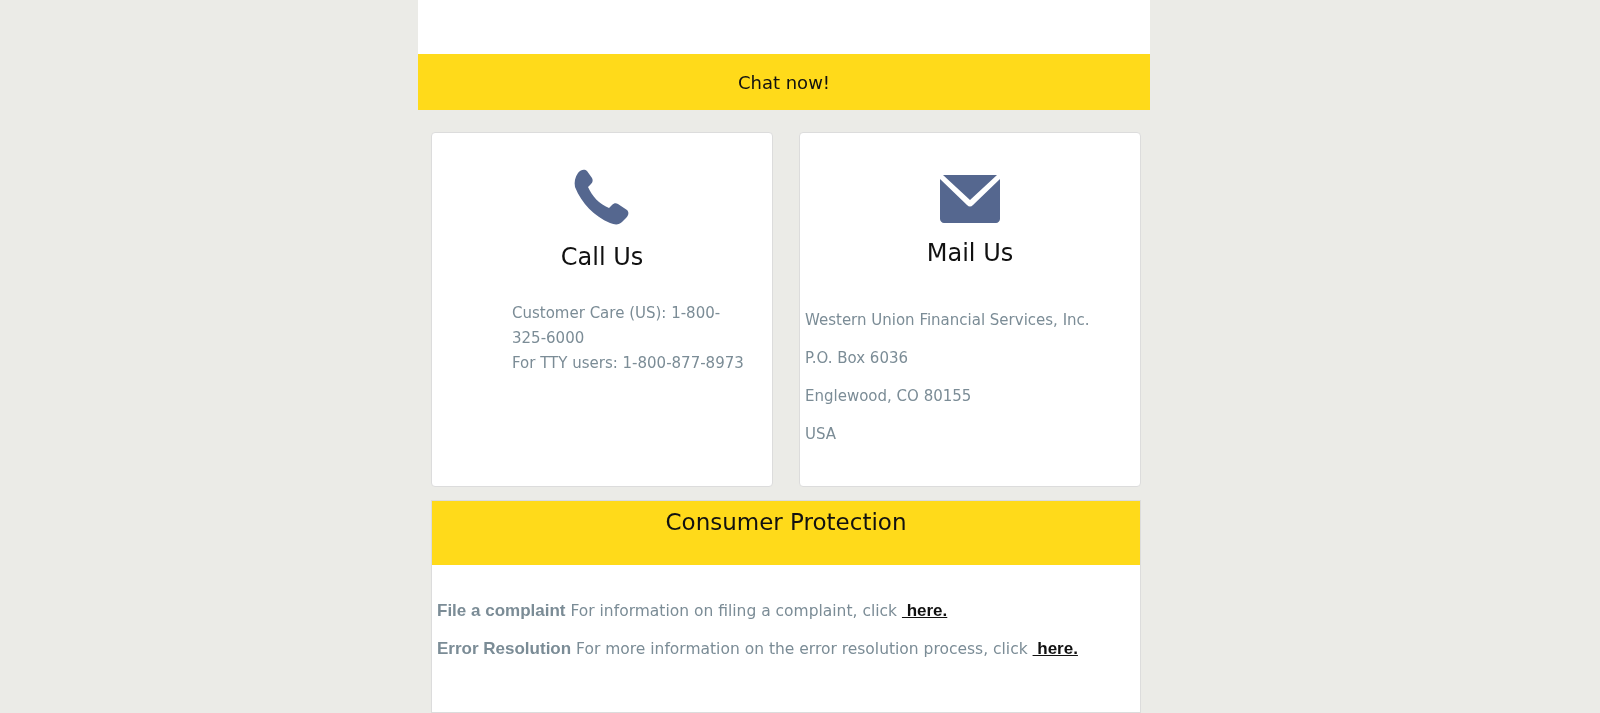 The image size is (1600, 713). Describe the element at coordinates (970, 199) in the screenshot. I see `envelope-icon` at that location.